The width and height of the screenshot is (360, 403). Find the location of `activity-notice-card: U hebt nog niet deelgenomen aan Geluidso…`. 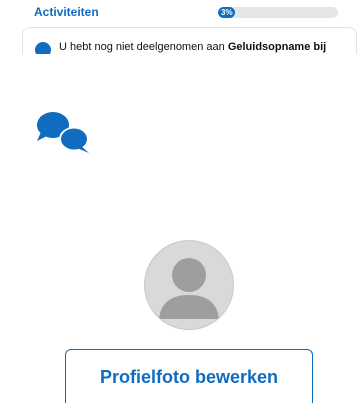

activity-notice-card: U hebt nog niet deelgenomen aan Geluidso… is located at coordinates (189, 40).